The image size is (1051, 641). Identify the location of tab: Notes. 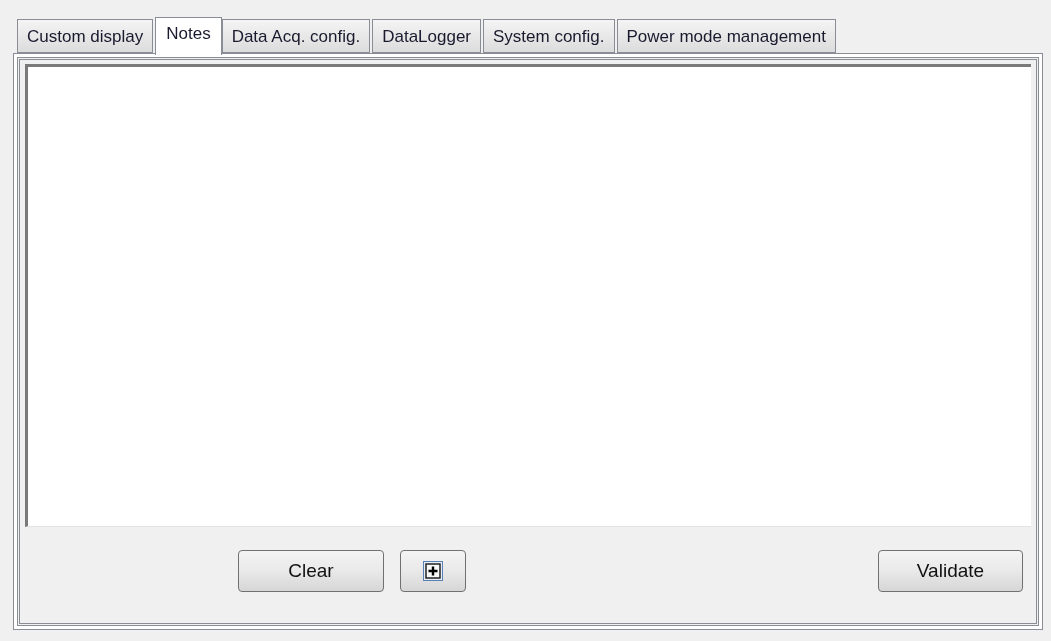
(188, 36).